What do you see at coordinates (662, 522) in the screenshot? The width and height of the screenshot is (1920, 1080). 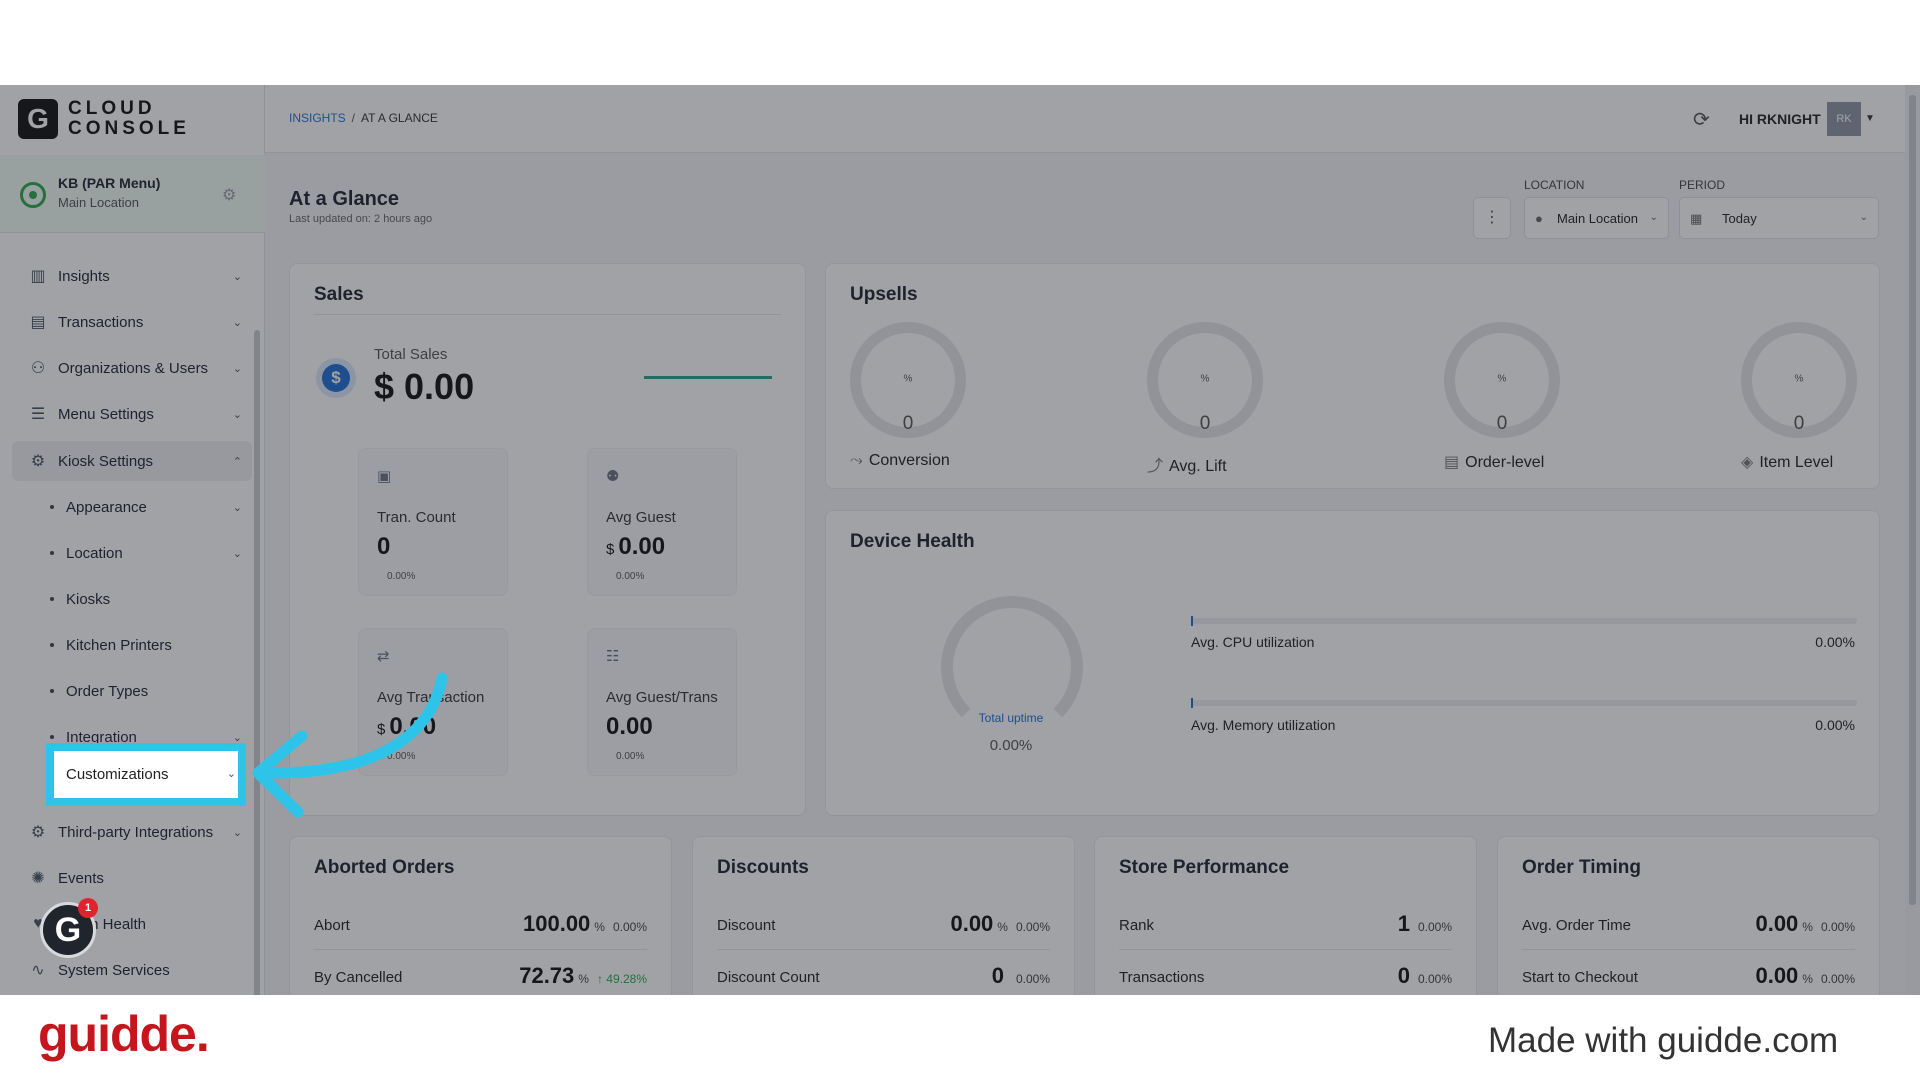 I see `avg-guest-tile: ⚉ Avg Guest $0.00 0.00%` at bounding box center [662, 522].